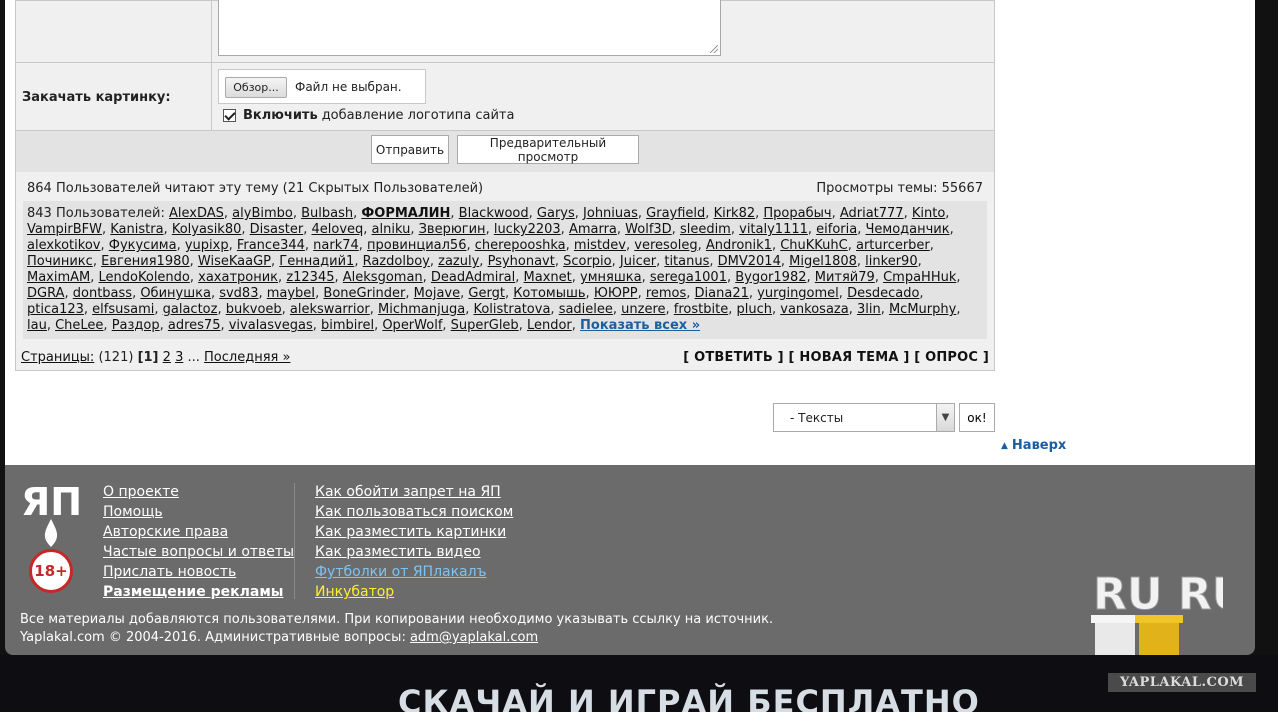 Image resolution: width=1278 pixels, height=712 pixels. What do you see at coordinates (143, 245) in the screenshot?
I see `reader-user-link: Фукусима` at bounding box center [143, 245].